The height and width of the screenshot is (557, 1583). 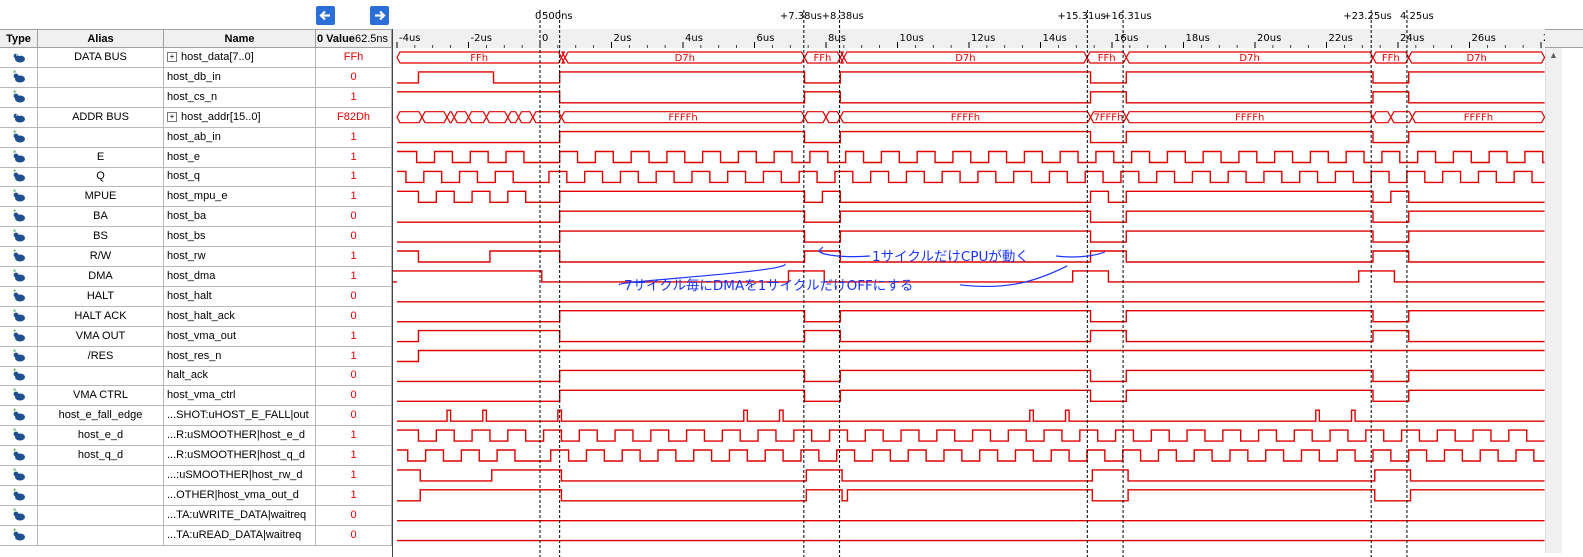 What do you see at coordinates (240, 137) in the screenshot?
I see `signal-name: host_ab_in` at bounding box center [240, 137].